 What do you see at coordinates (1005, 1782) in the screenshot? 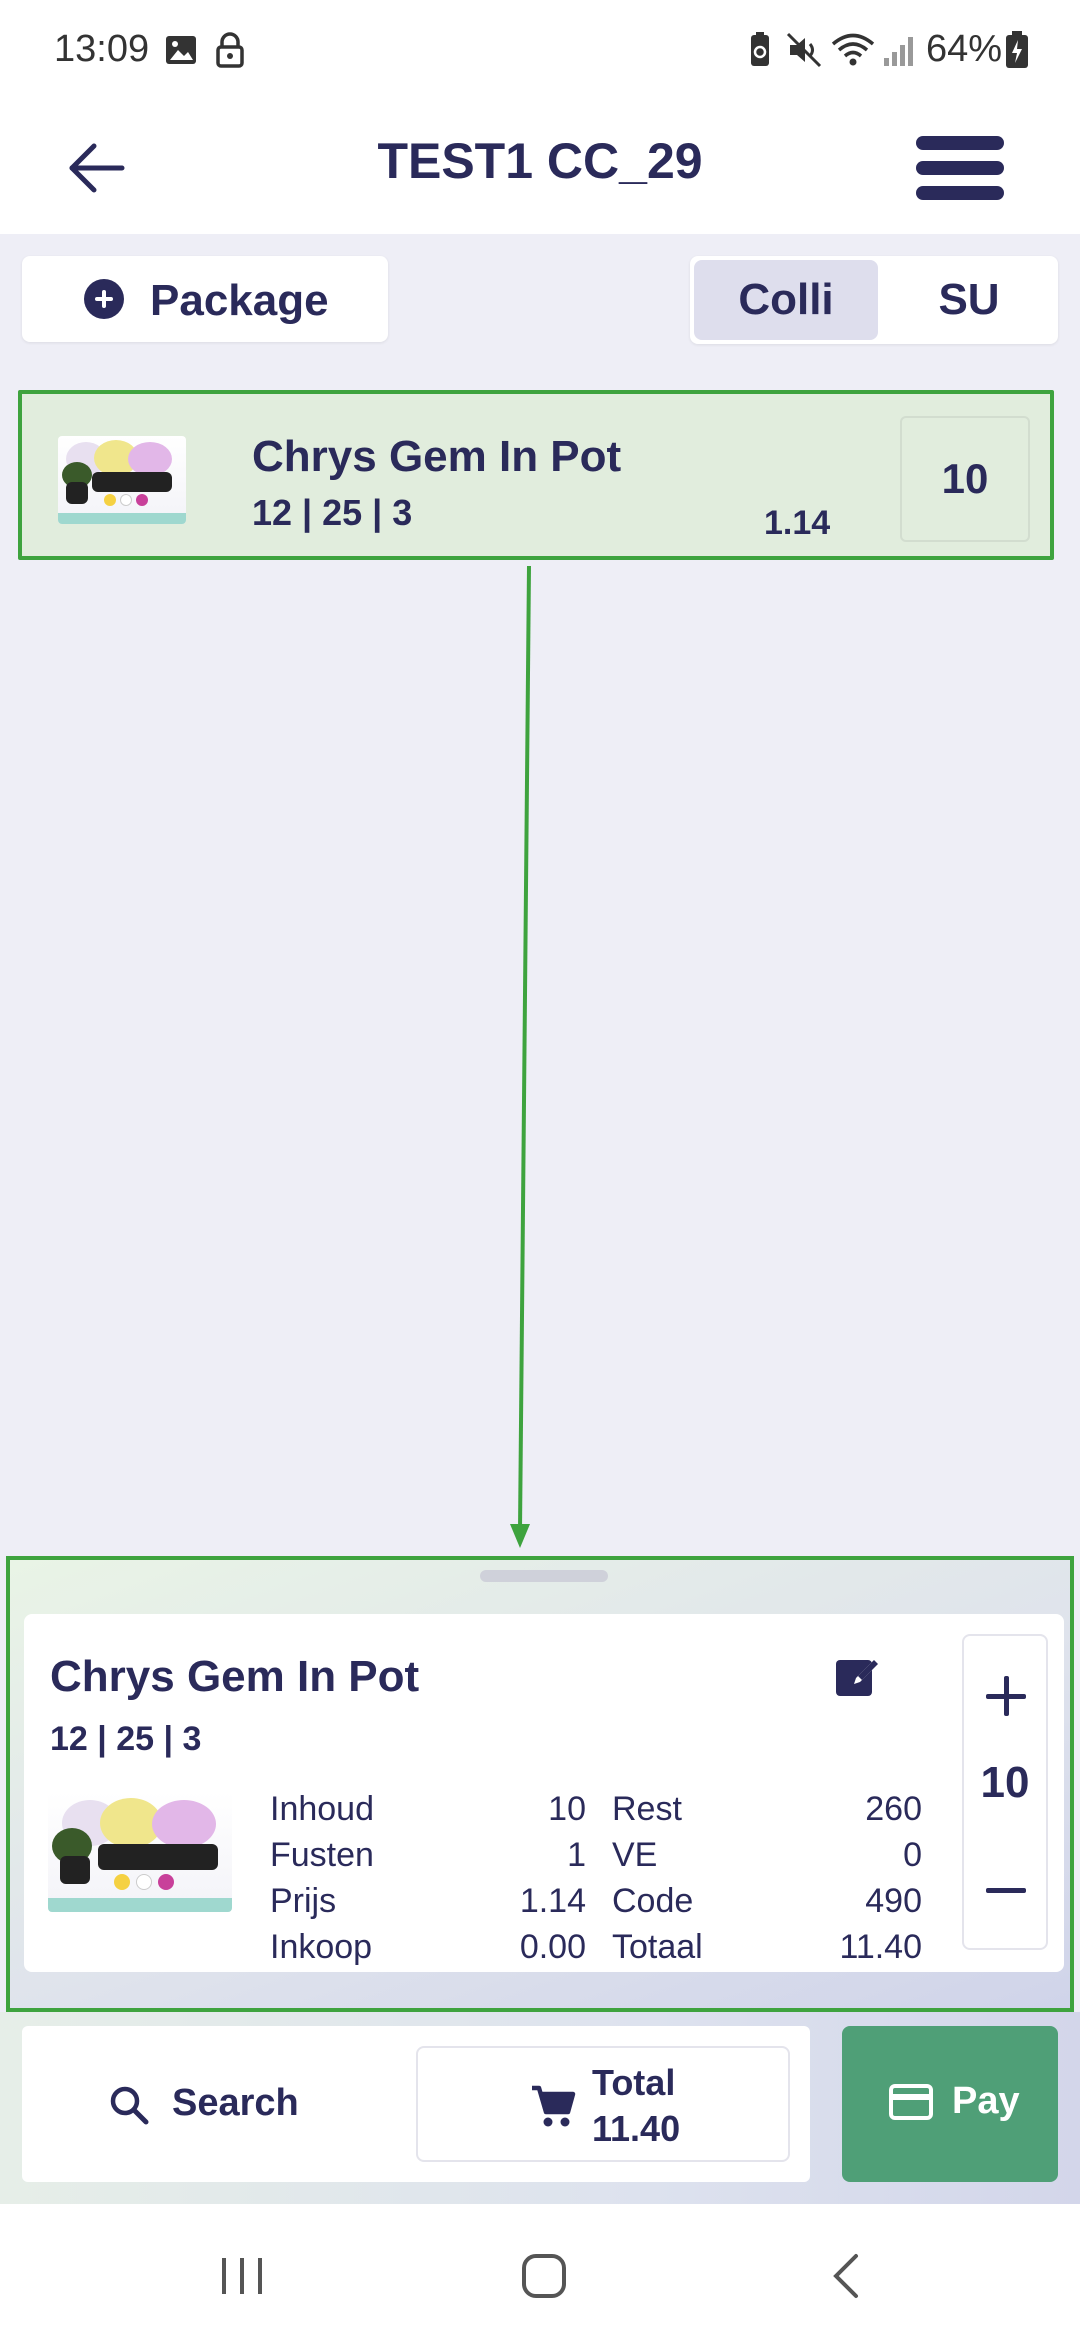
I see `stepper-value: 10` at bounding box center [1005, 1782].